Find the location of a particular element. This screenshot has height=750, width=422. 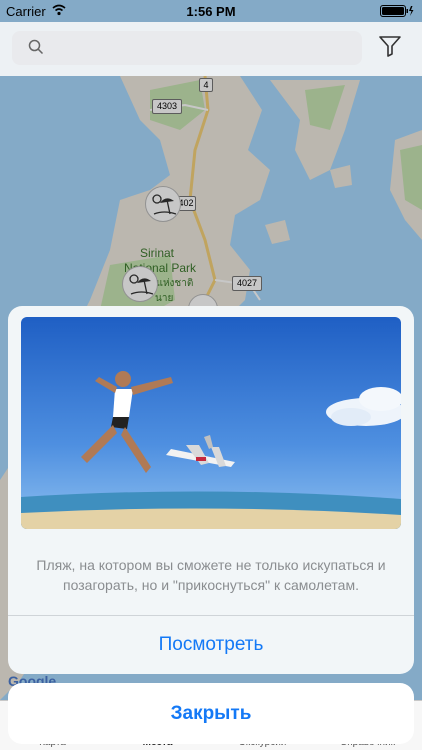

status-bar: Carrier 1:56 PM is located at coordinates (211, 11).